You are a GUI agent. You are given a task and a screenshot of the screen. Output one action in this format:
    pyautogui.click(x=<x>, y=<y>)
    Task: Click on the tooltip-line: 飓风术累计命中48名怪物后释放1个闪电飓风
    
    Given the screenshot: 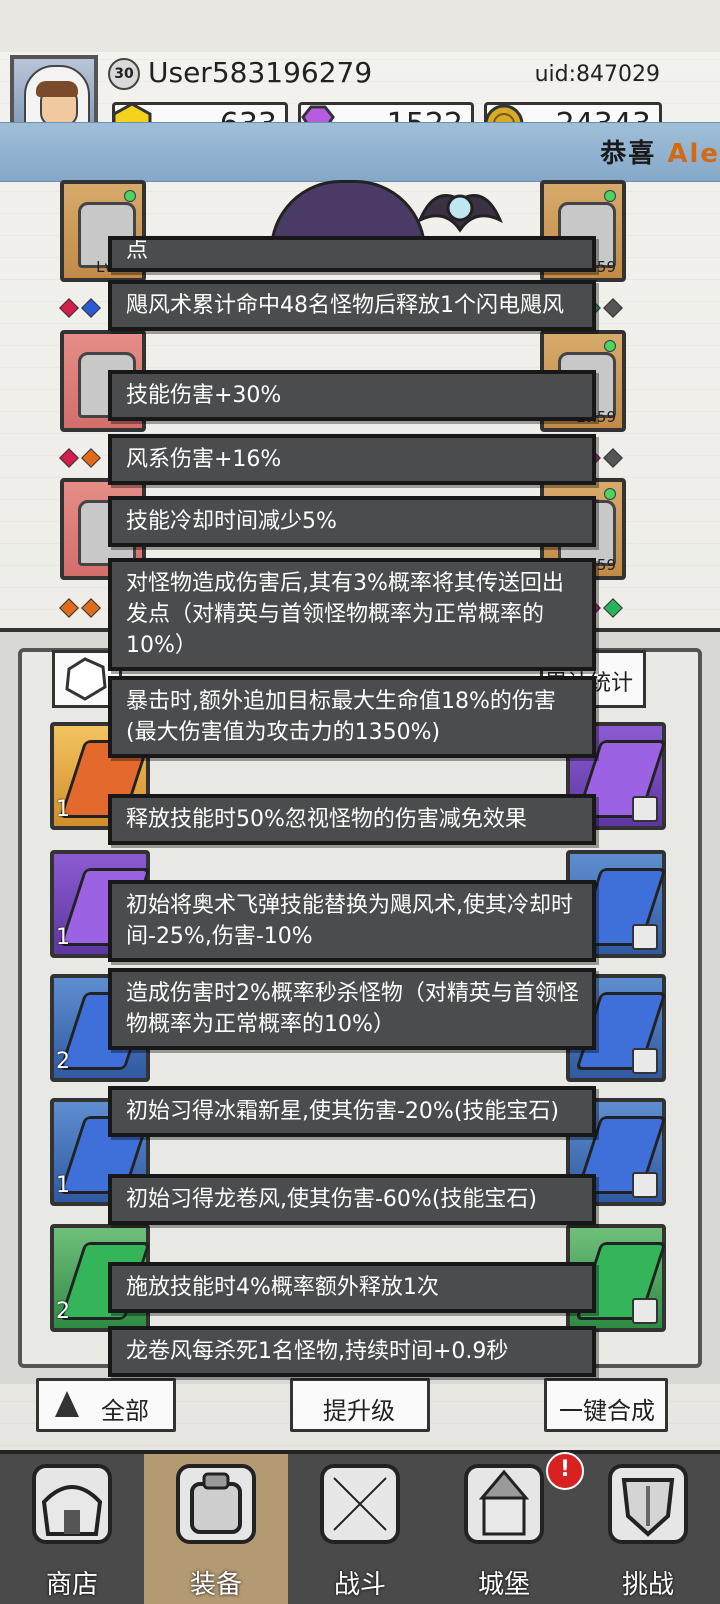 What is the action you would take?
    pyautogui.click(x=352, y=305)
    